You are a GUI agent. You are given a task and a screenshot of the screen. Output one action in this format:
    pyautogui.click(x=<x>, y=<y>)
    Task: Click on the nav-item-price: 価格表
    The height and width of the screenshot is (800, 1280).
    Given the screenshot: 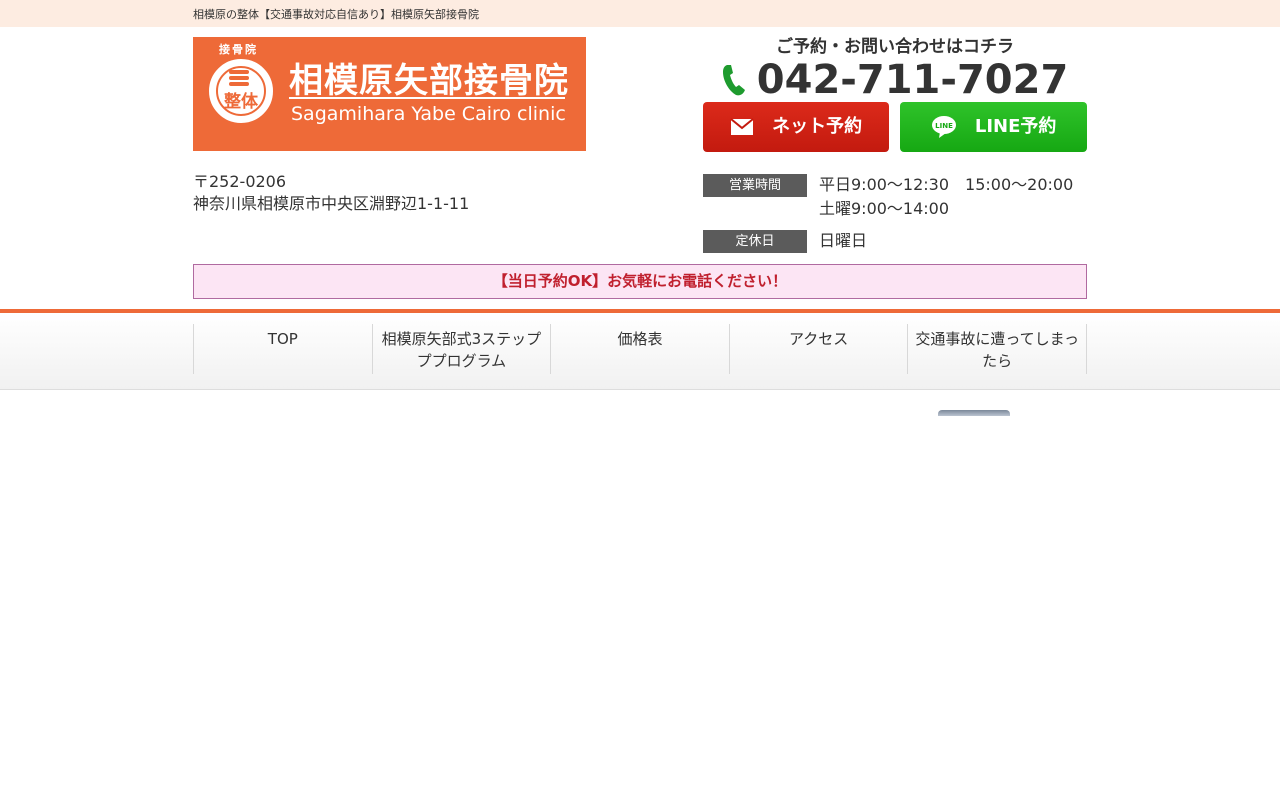 What is the action you would take?
    pyautogui.click(x=639, y=349)
    